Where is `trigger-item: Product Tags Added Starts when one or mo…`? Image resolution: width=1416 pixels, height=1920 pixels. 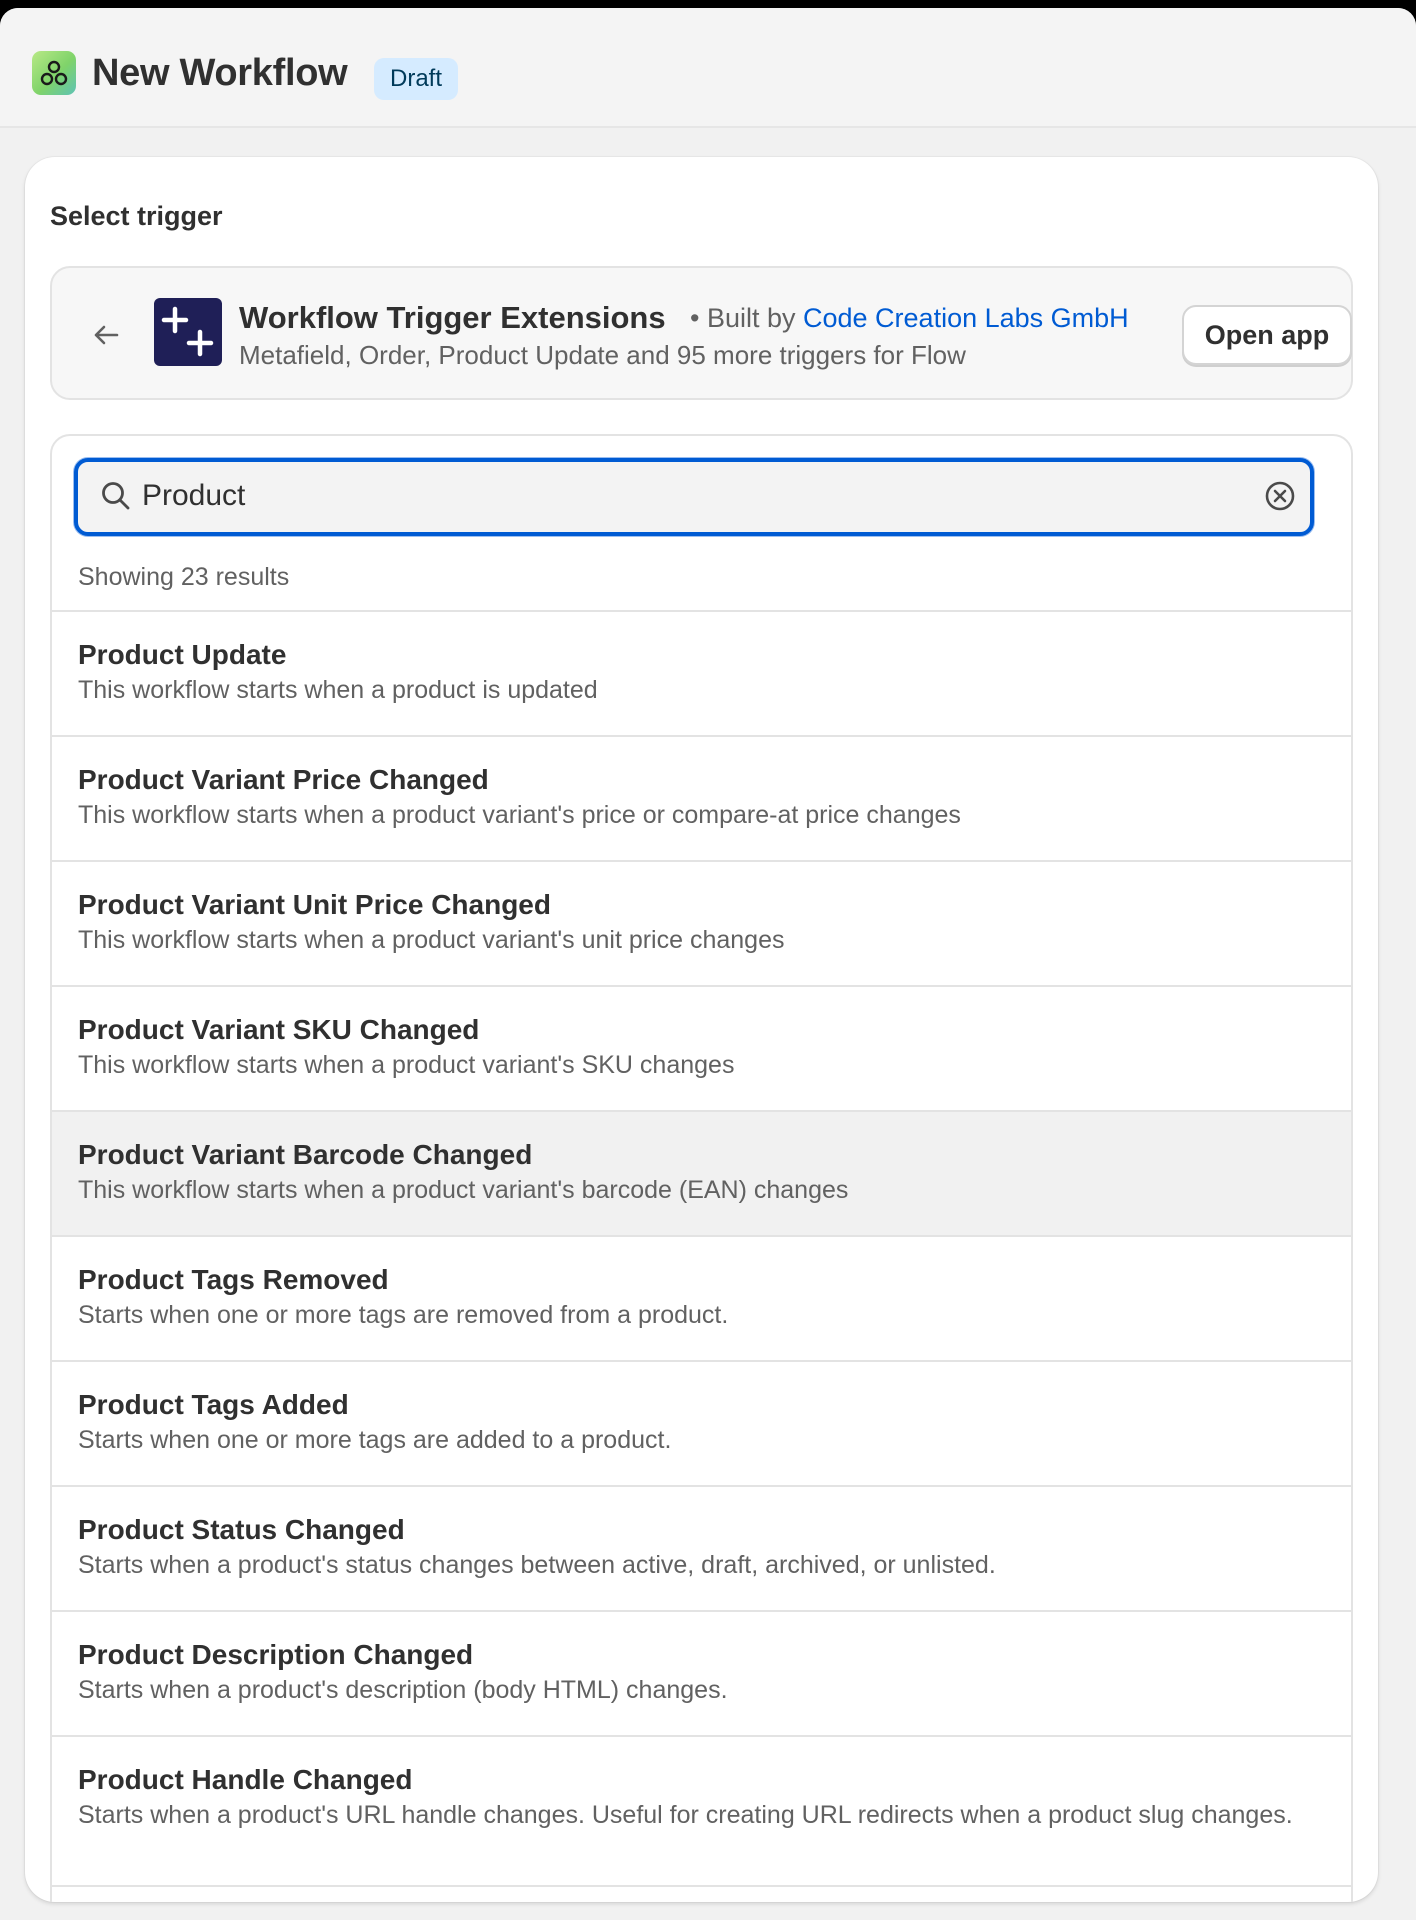 trigger-item: Product Tags Added Starts when one or mo… is located at coordinates (701, 1424).